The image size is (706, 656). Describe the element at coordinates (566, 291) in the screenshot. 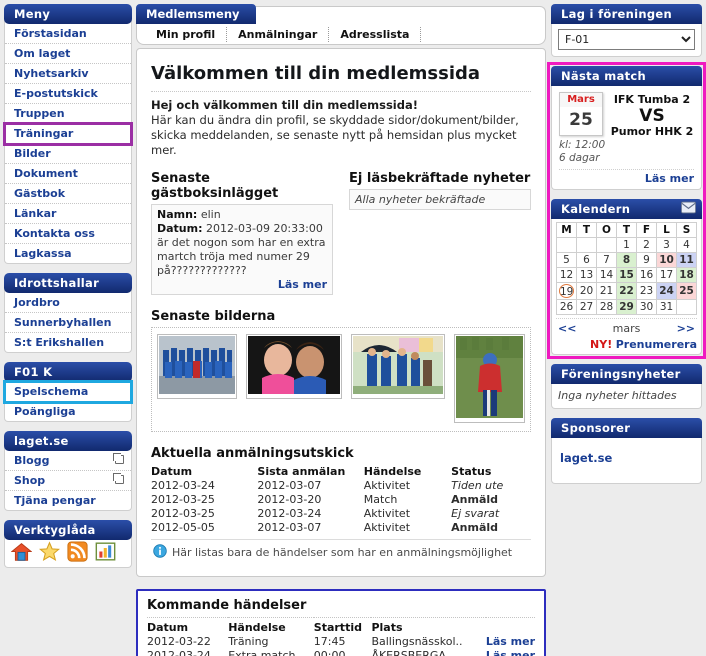

I see `calendar-day-19: 19` at that location.